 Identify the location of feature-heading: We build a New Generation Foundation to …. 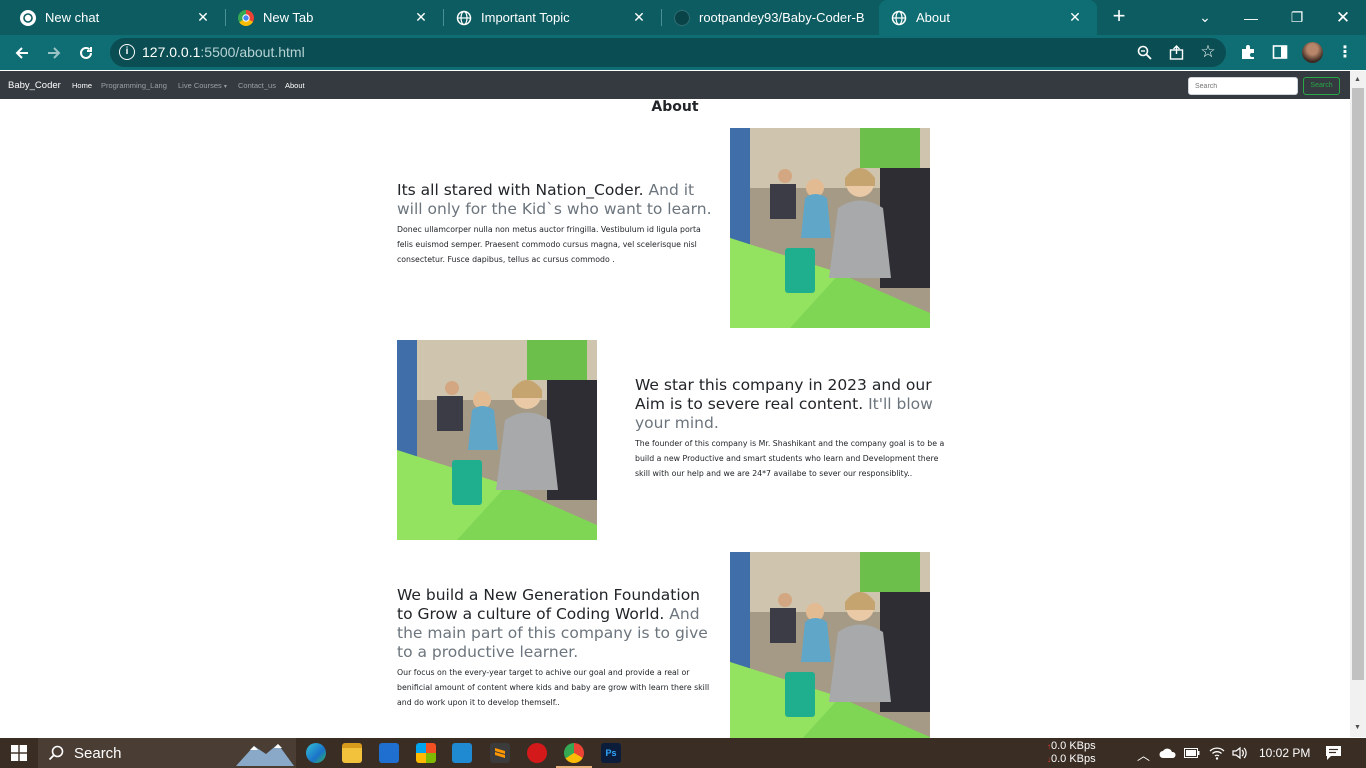
(552, 623).